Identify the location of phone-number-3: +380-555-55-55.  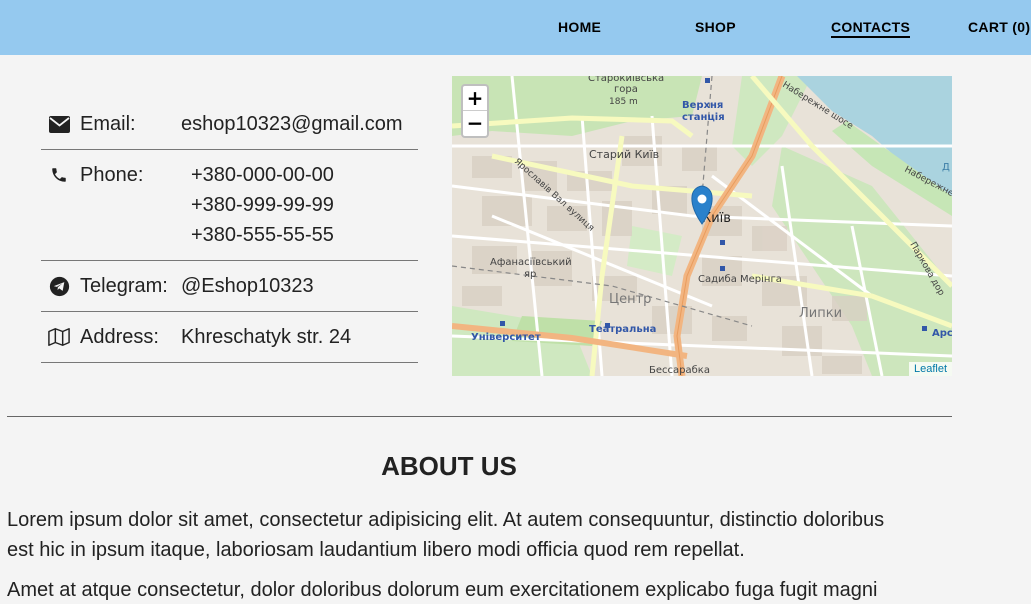
(262, 235).